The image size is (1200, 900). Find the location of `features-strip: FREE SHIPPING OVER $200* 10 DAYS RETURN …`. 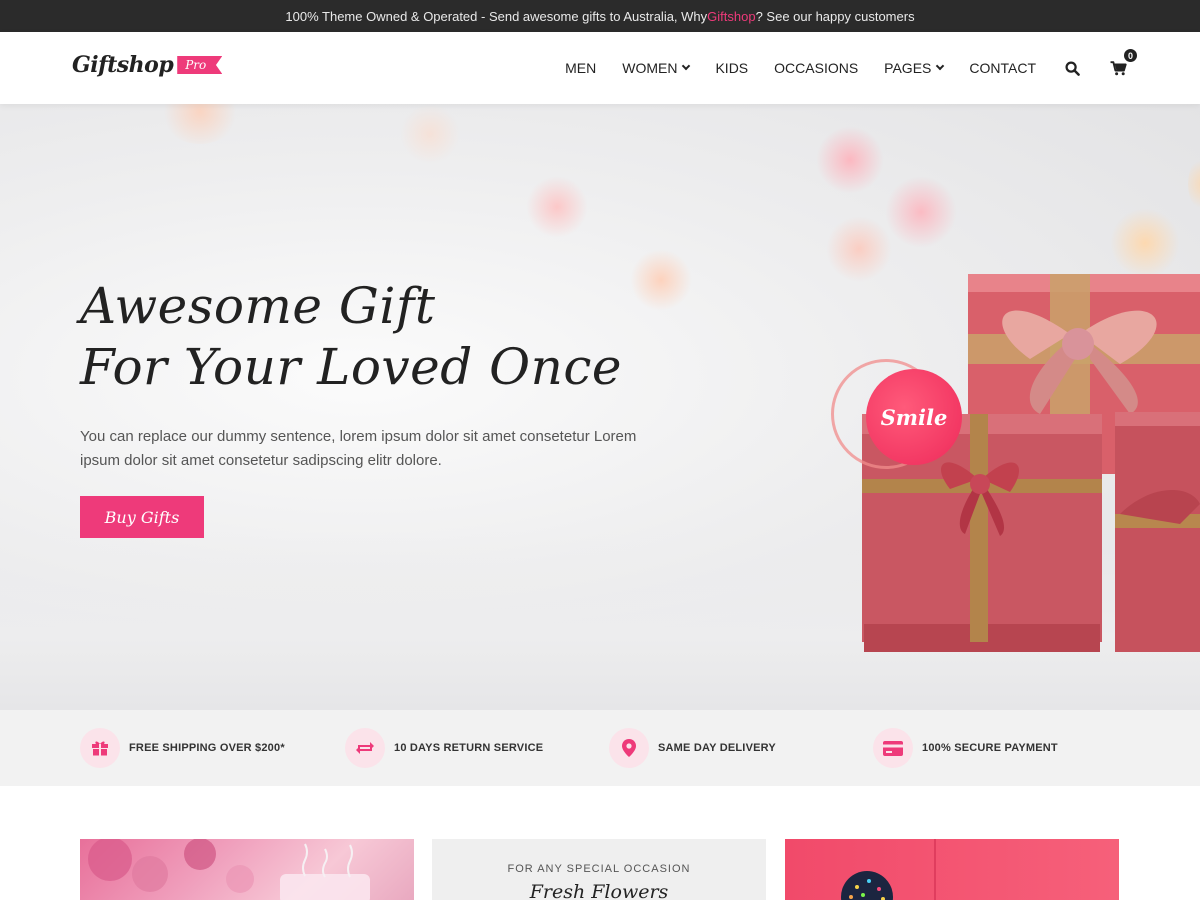

features-strip: FREE SHIPPING OVER $200* 10 DAYS RETURN … is located at coordinates (600, 748).